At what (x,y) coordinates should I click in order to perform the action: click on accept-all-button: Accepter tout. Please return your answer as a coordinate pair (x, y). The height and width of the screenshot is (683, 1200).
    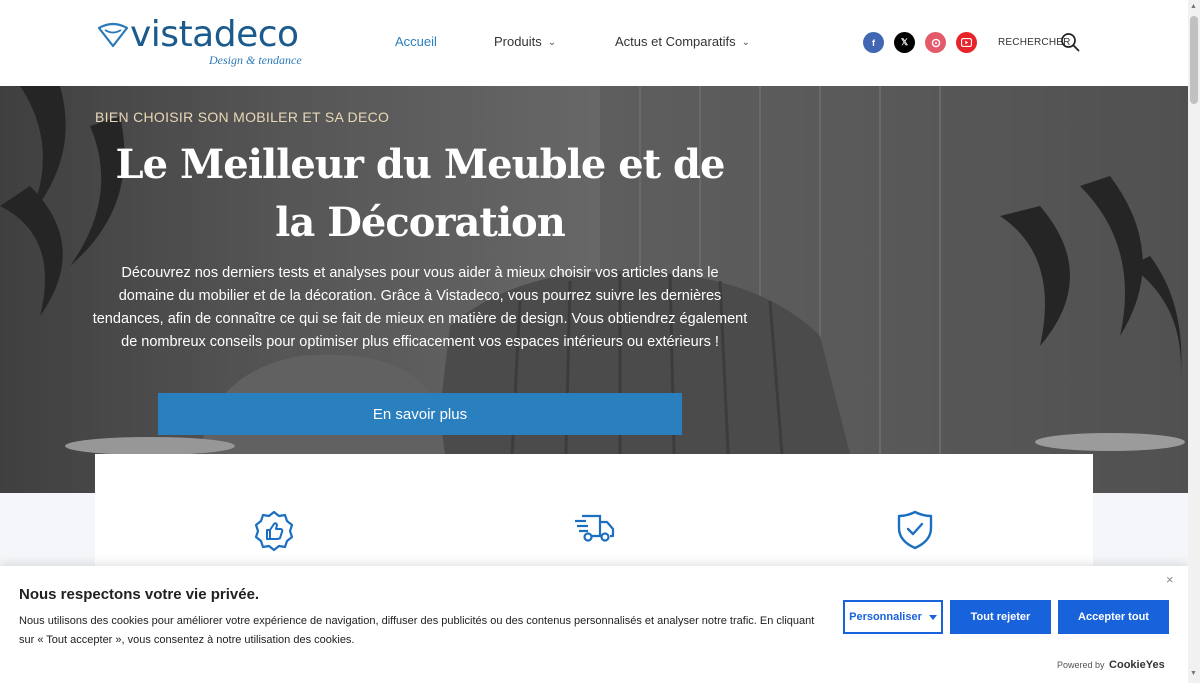
    Looking at the image, I should click on (1113, 617).